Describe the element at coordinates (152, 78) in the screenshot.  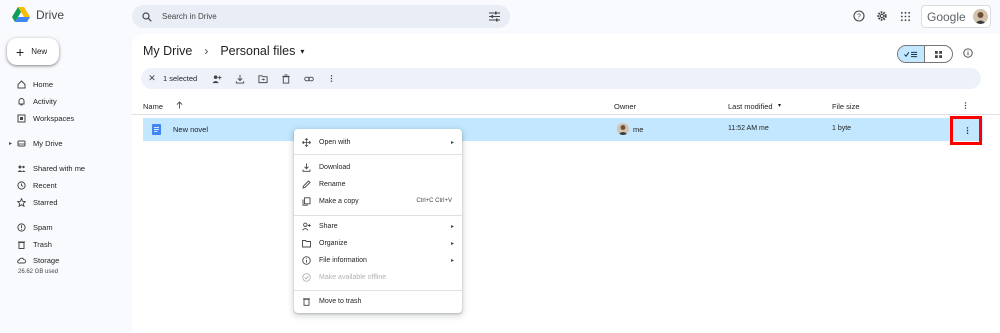
I see `clear-selection-close-icon: ✕` at that location.